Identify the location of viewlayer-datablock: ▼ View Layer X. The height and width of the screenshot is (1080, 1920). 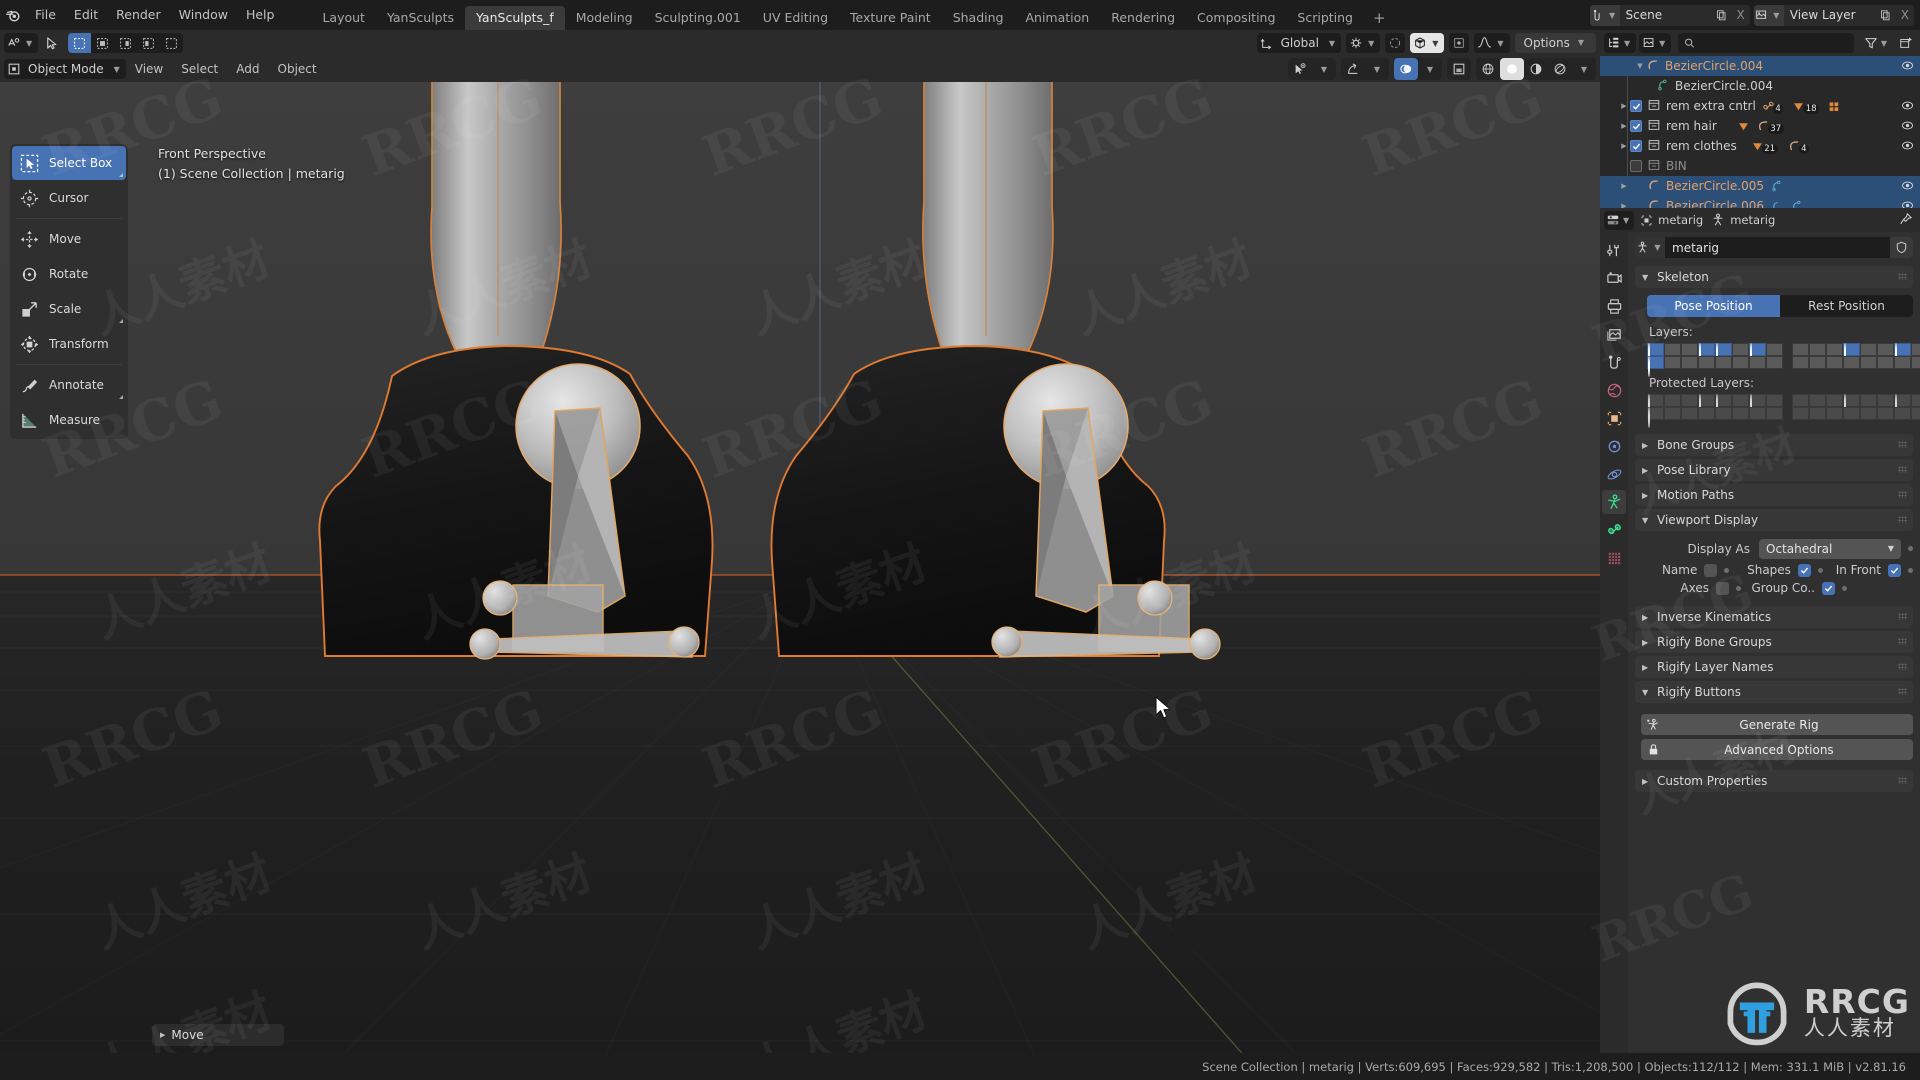
(1833, 15).